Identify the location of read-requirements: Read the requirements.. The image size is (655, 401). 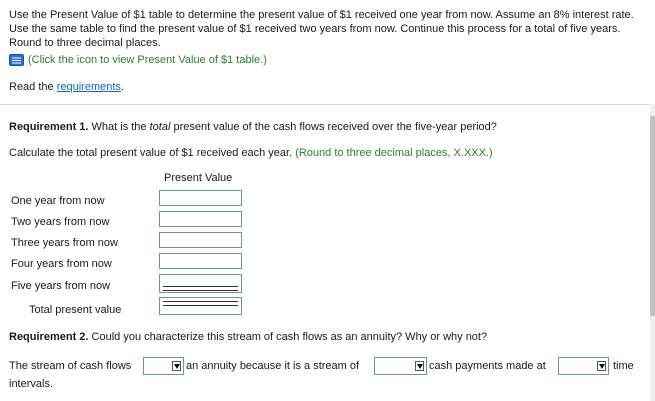
(66, 87).